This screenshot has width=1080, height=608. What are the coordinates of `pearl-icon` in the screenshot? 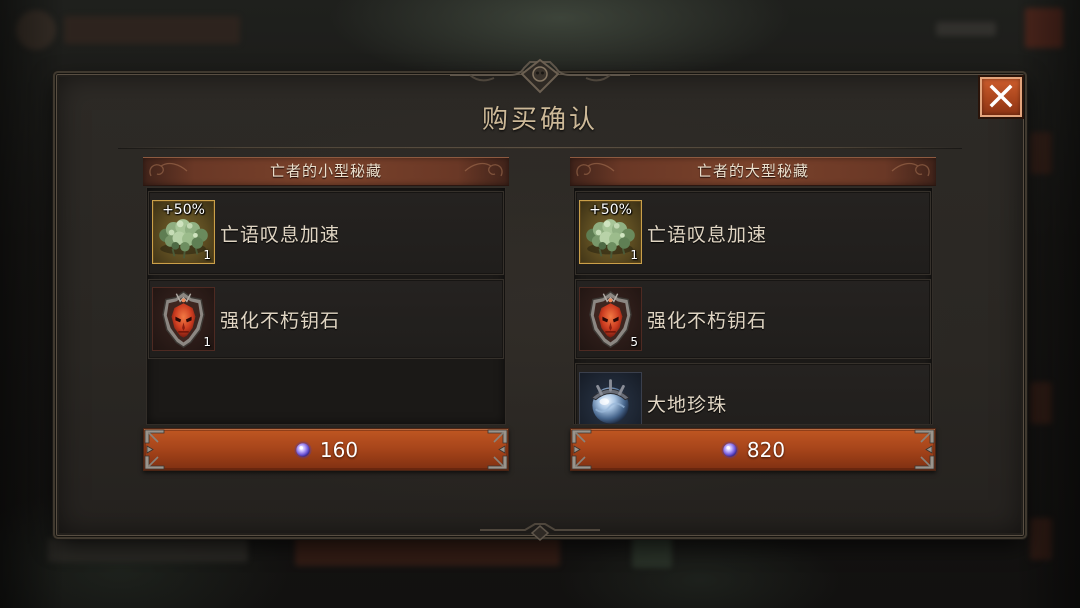 It's located at (610, 401).